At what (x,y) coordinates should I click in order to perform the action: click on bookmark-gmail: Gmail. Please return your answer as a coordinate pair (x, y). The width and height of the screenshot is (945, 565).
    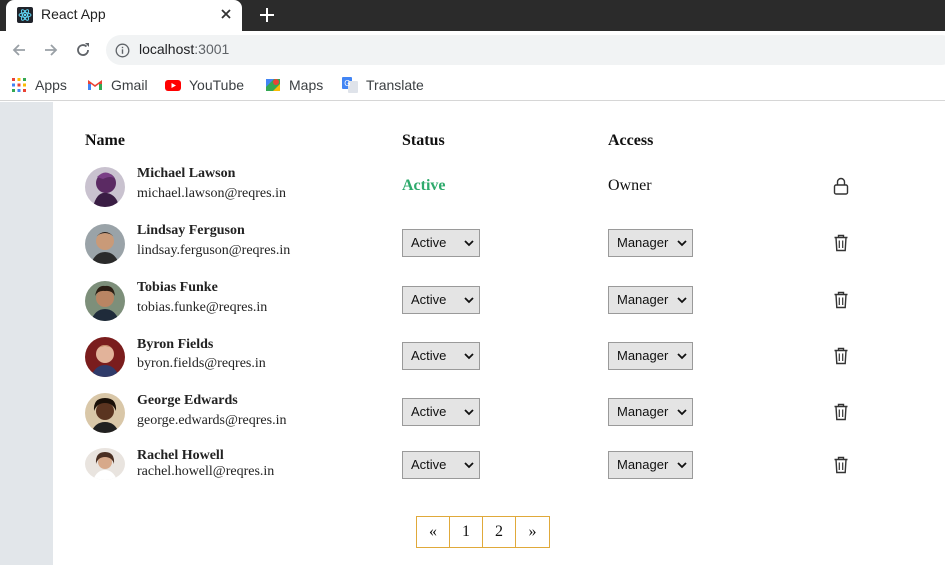
    Looking at the image, I should click on (117, 85).